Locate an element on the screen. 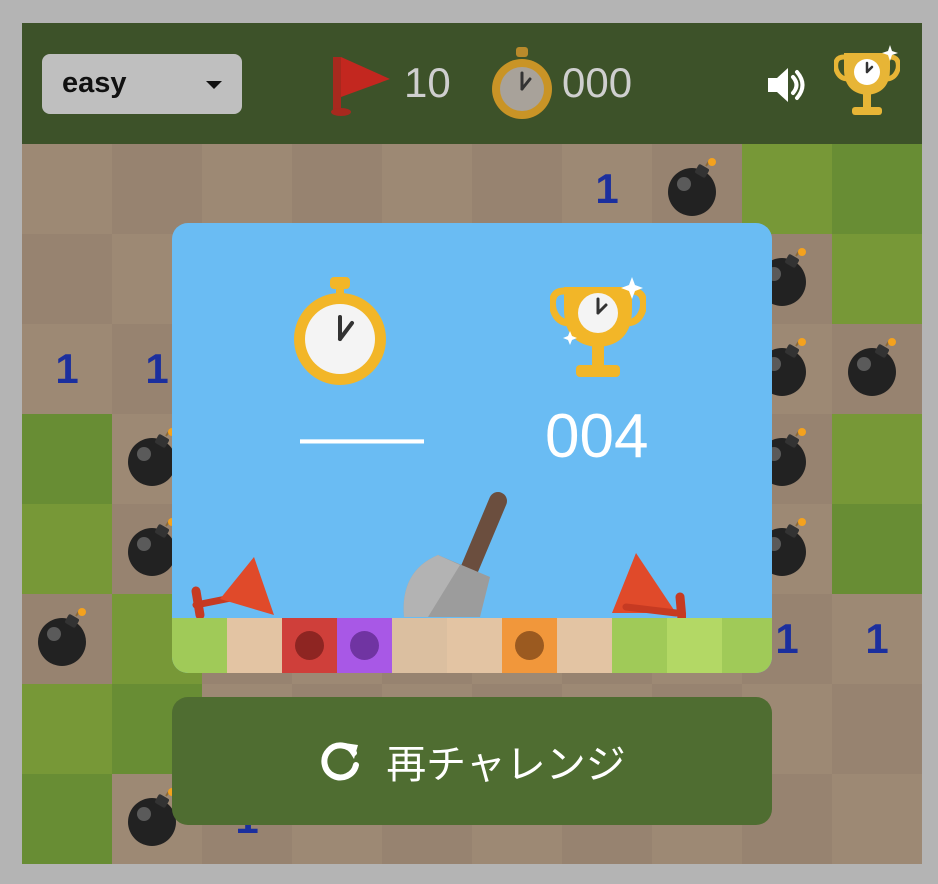 The image size is (938, 884). retry-button: 再チャレンジ is located at coordinates (472, 761).